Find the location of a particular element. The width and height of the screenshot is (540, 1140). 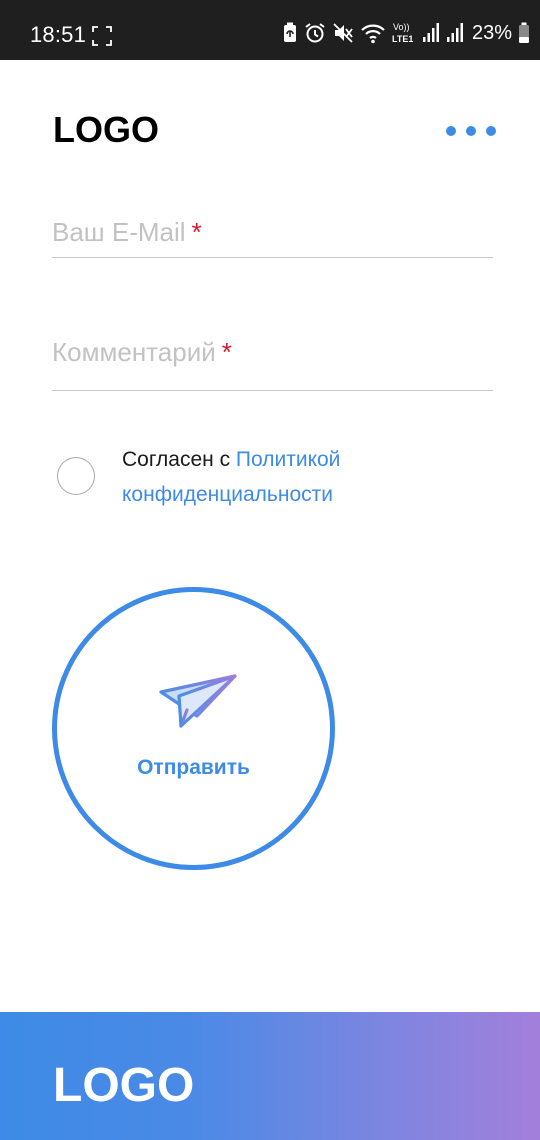

header-logo: LOGO is located at coordinates (106, 129).